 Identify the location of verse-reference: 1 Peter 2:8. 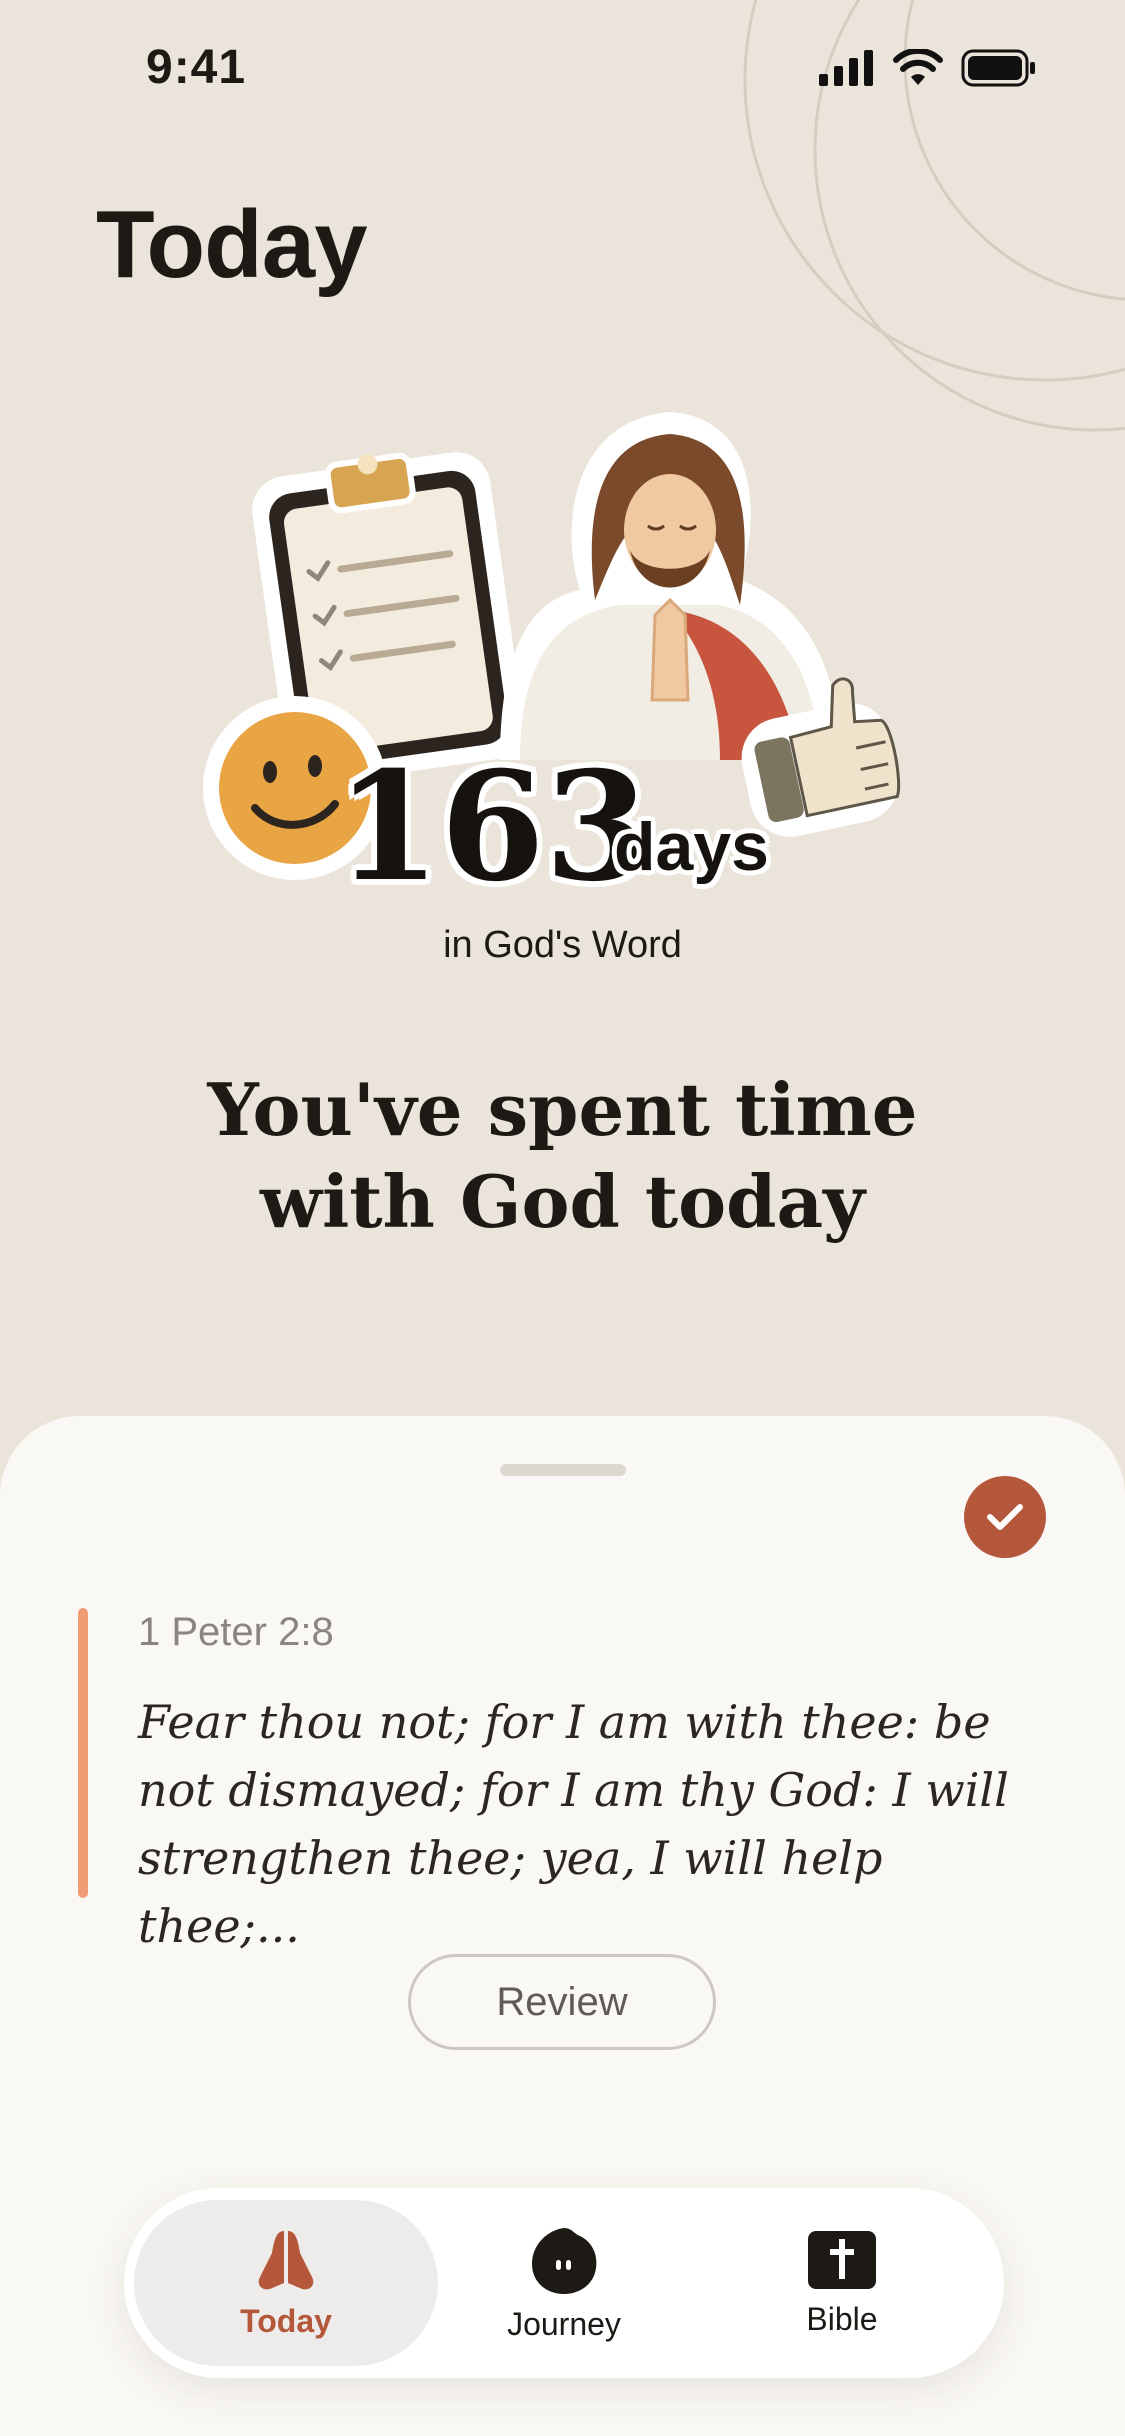
(236, 1632).